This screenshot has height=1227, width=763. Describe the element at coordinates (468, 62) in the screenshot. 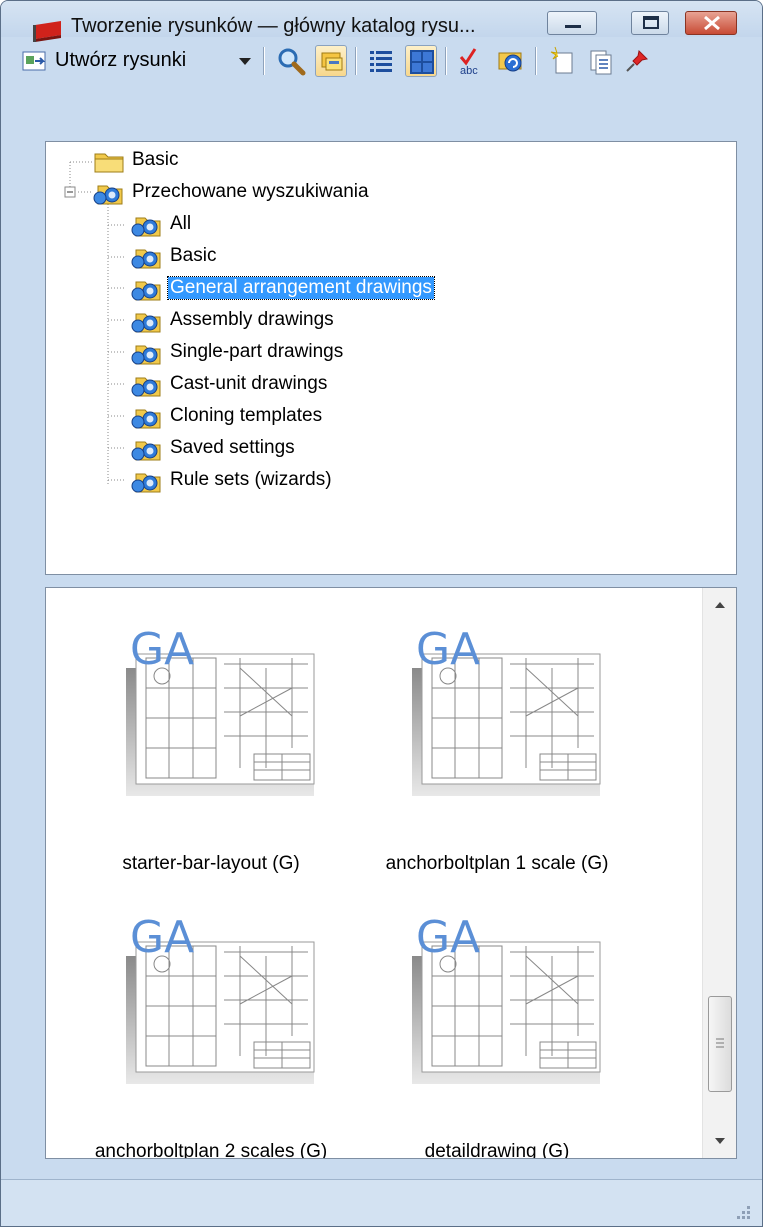

I see `spellcheck-icon: abc` at that location.